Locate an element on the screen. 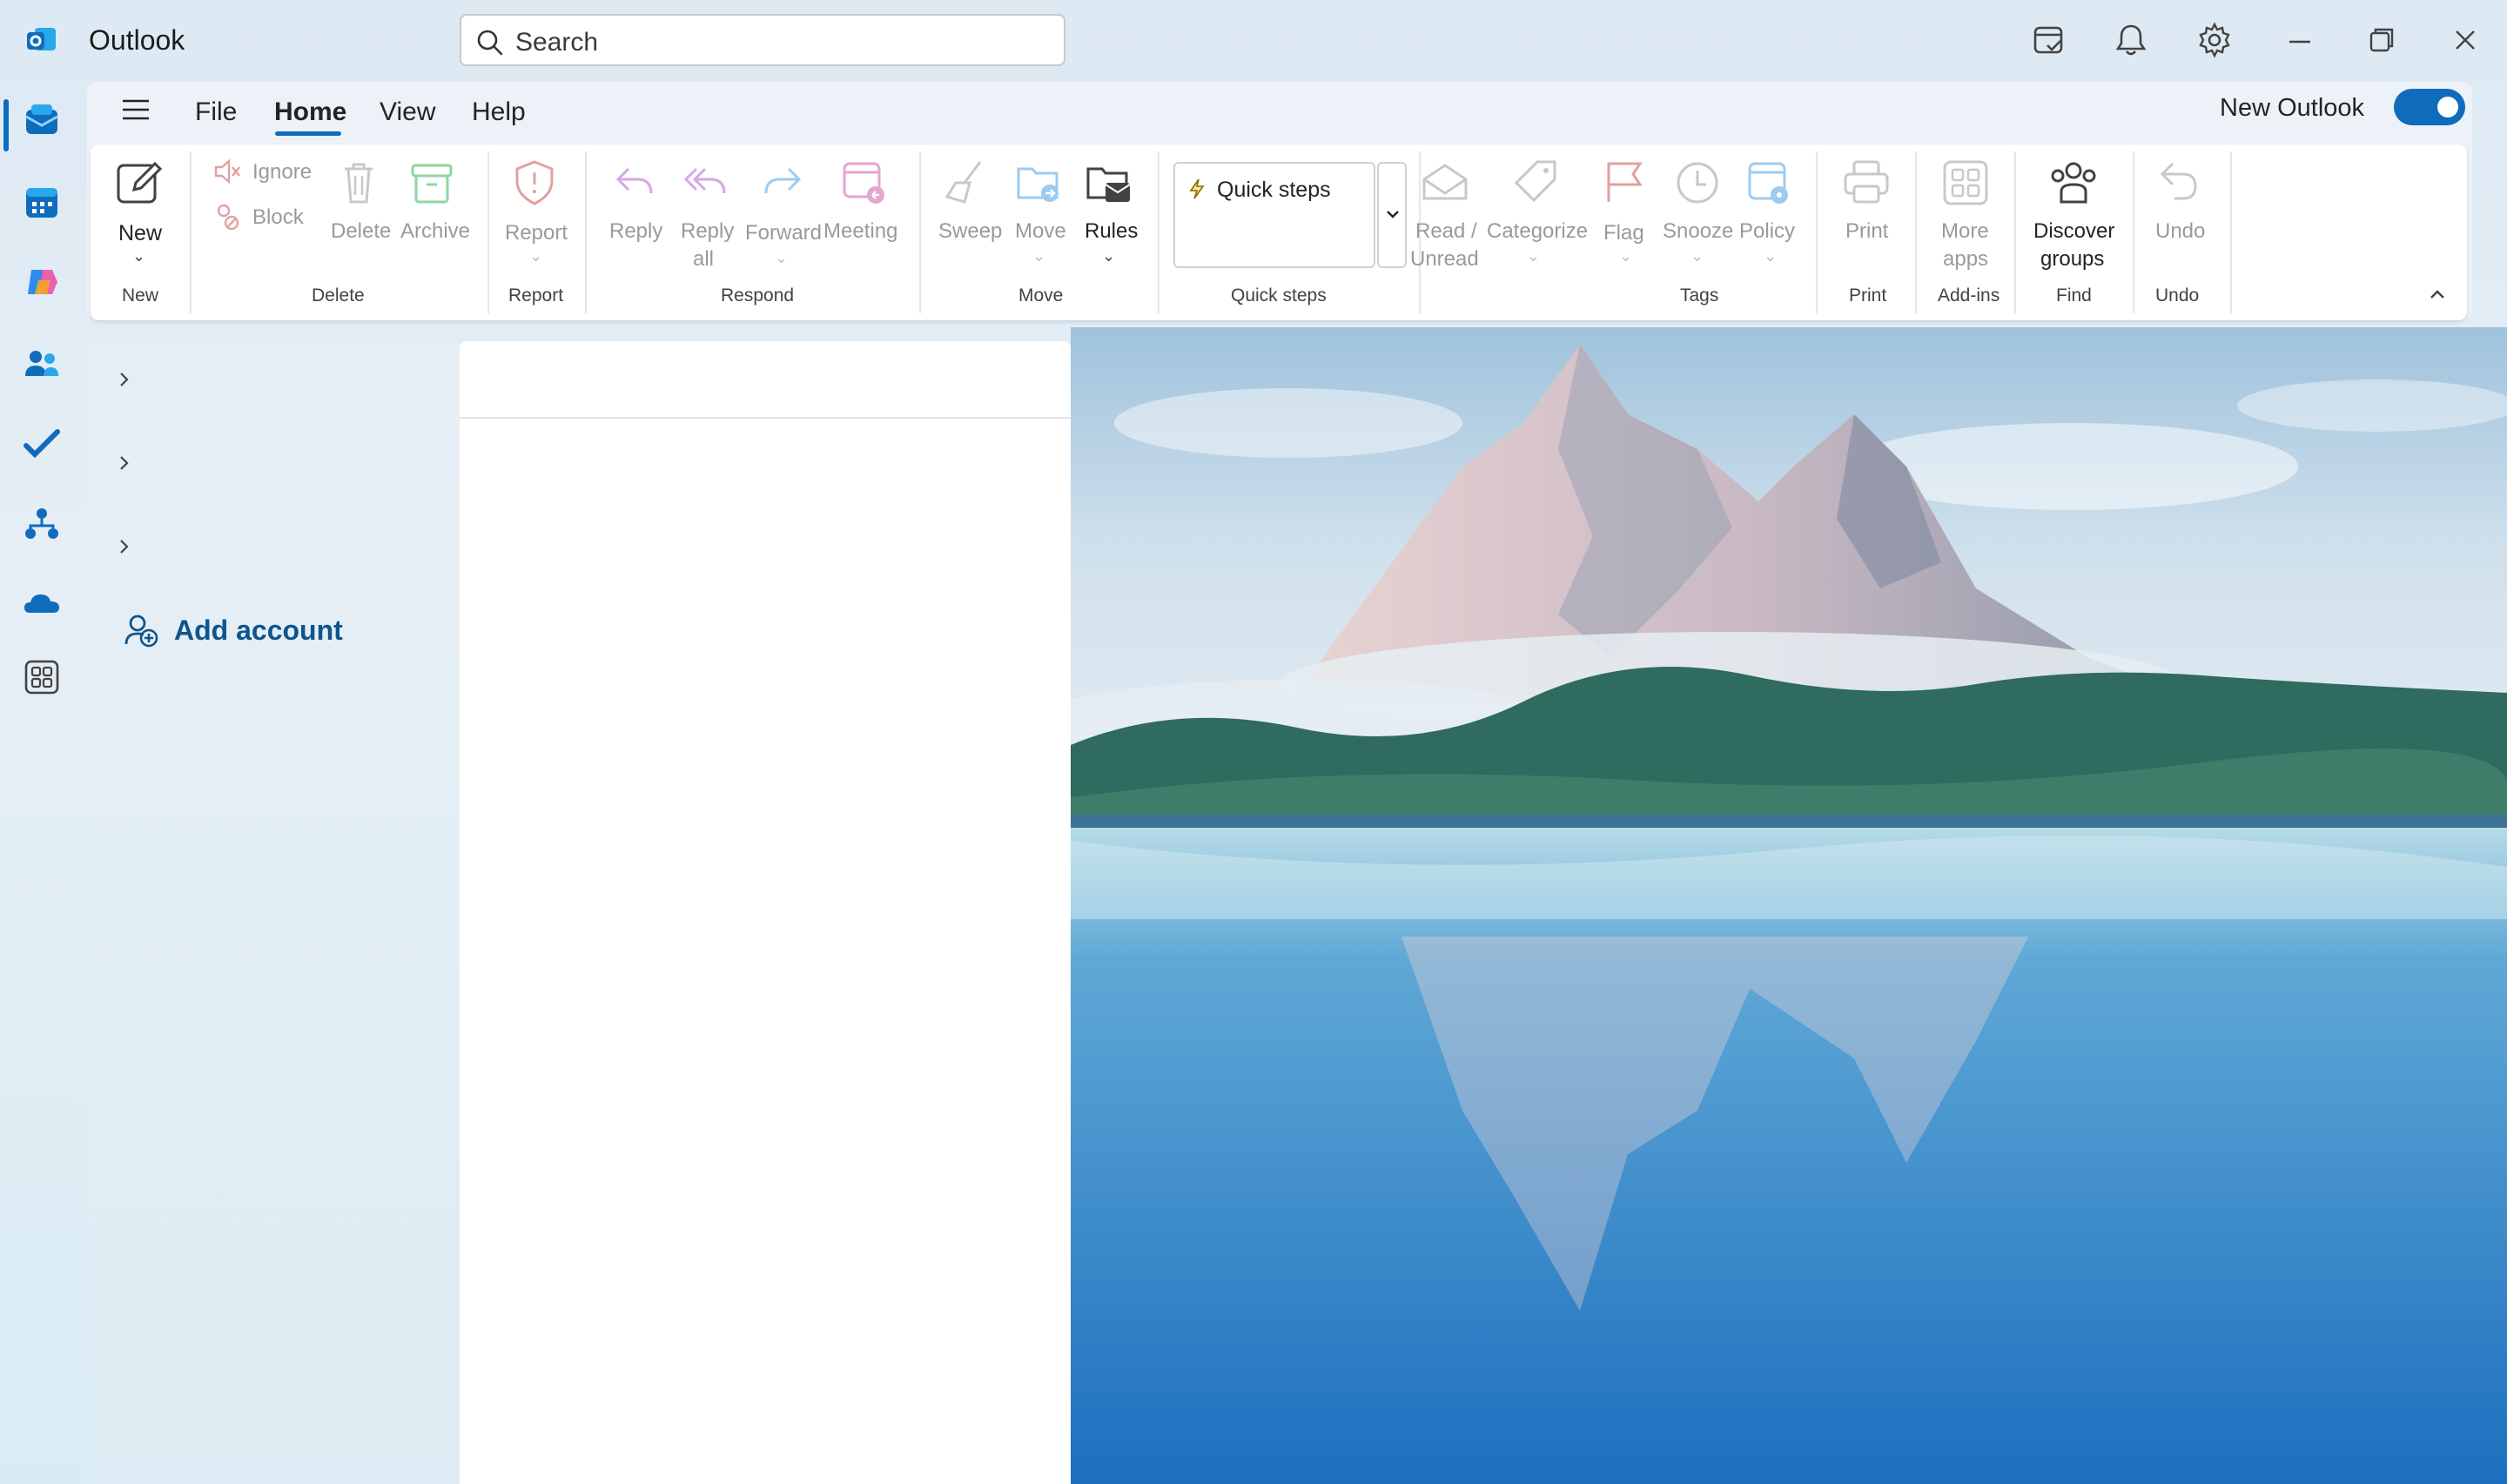 Image resolution: width=2507 pixels, height=1484 pixels. reply-icon is located at coordinates (634, 180).